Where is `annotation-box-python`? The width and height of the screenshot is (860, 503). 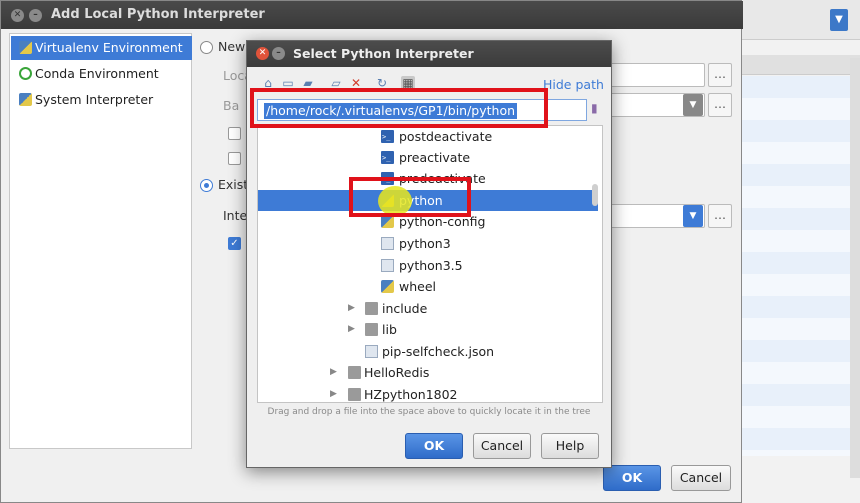
annotation-box-python is located at coordinates (410, 197).